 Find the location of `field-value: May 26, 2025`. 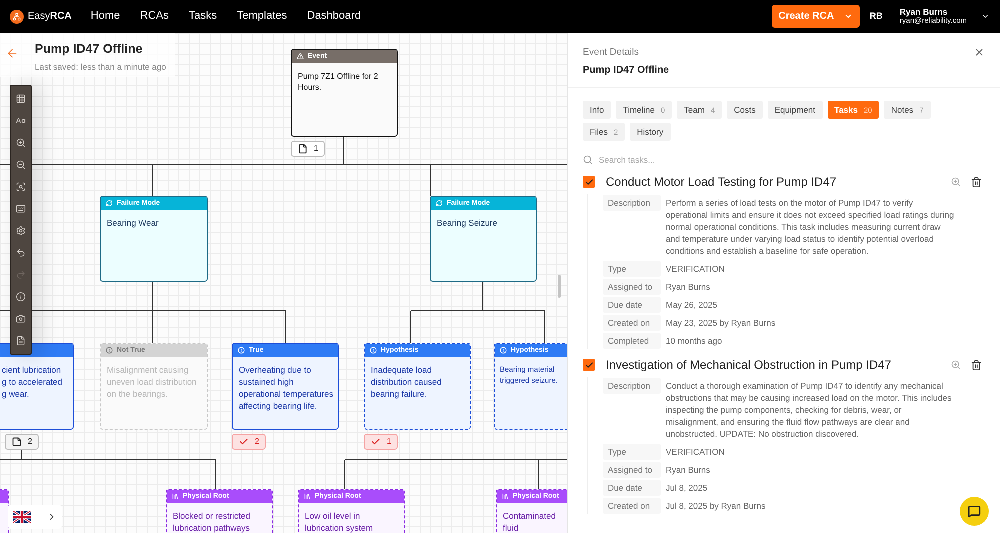

field-value: May 26, 2025 is located at coordinates (692, 305).